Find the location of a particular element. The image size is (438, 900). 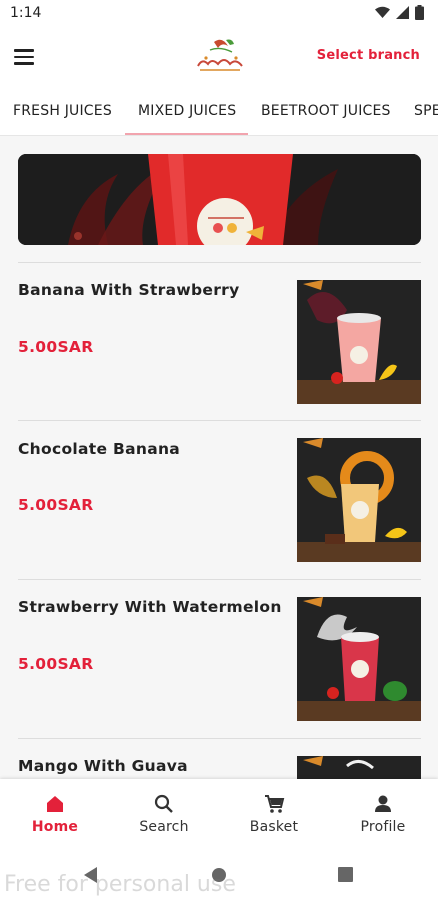

product-name: Strawberry With Watermelon is located at coordinates (150, 607).